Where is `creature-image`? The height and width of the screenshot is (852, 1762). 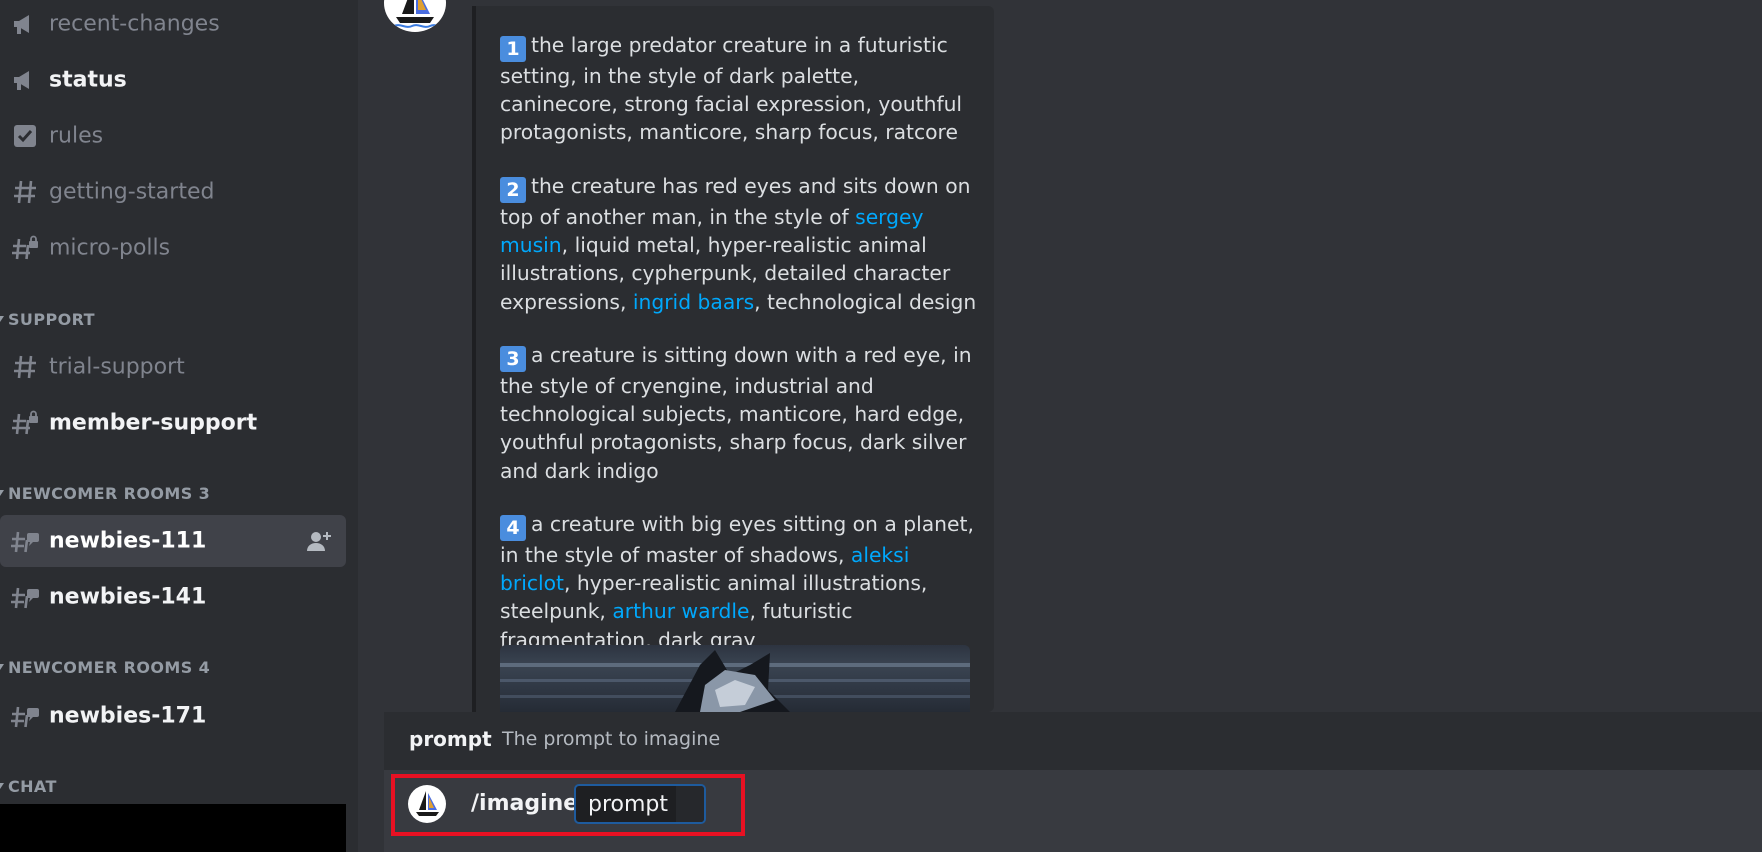 creature-image is located at coordinates (735, 681).